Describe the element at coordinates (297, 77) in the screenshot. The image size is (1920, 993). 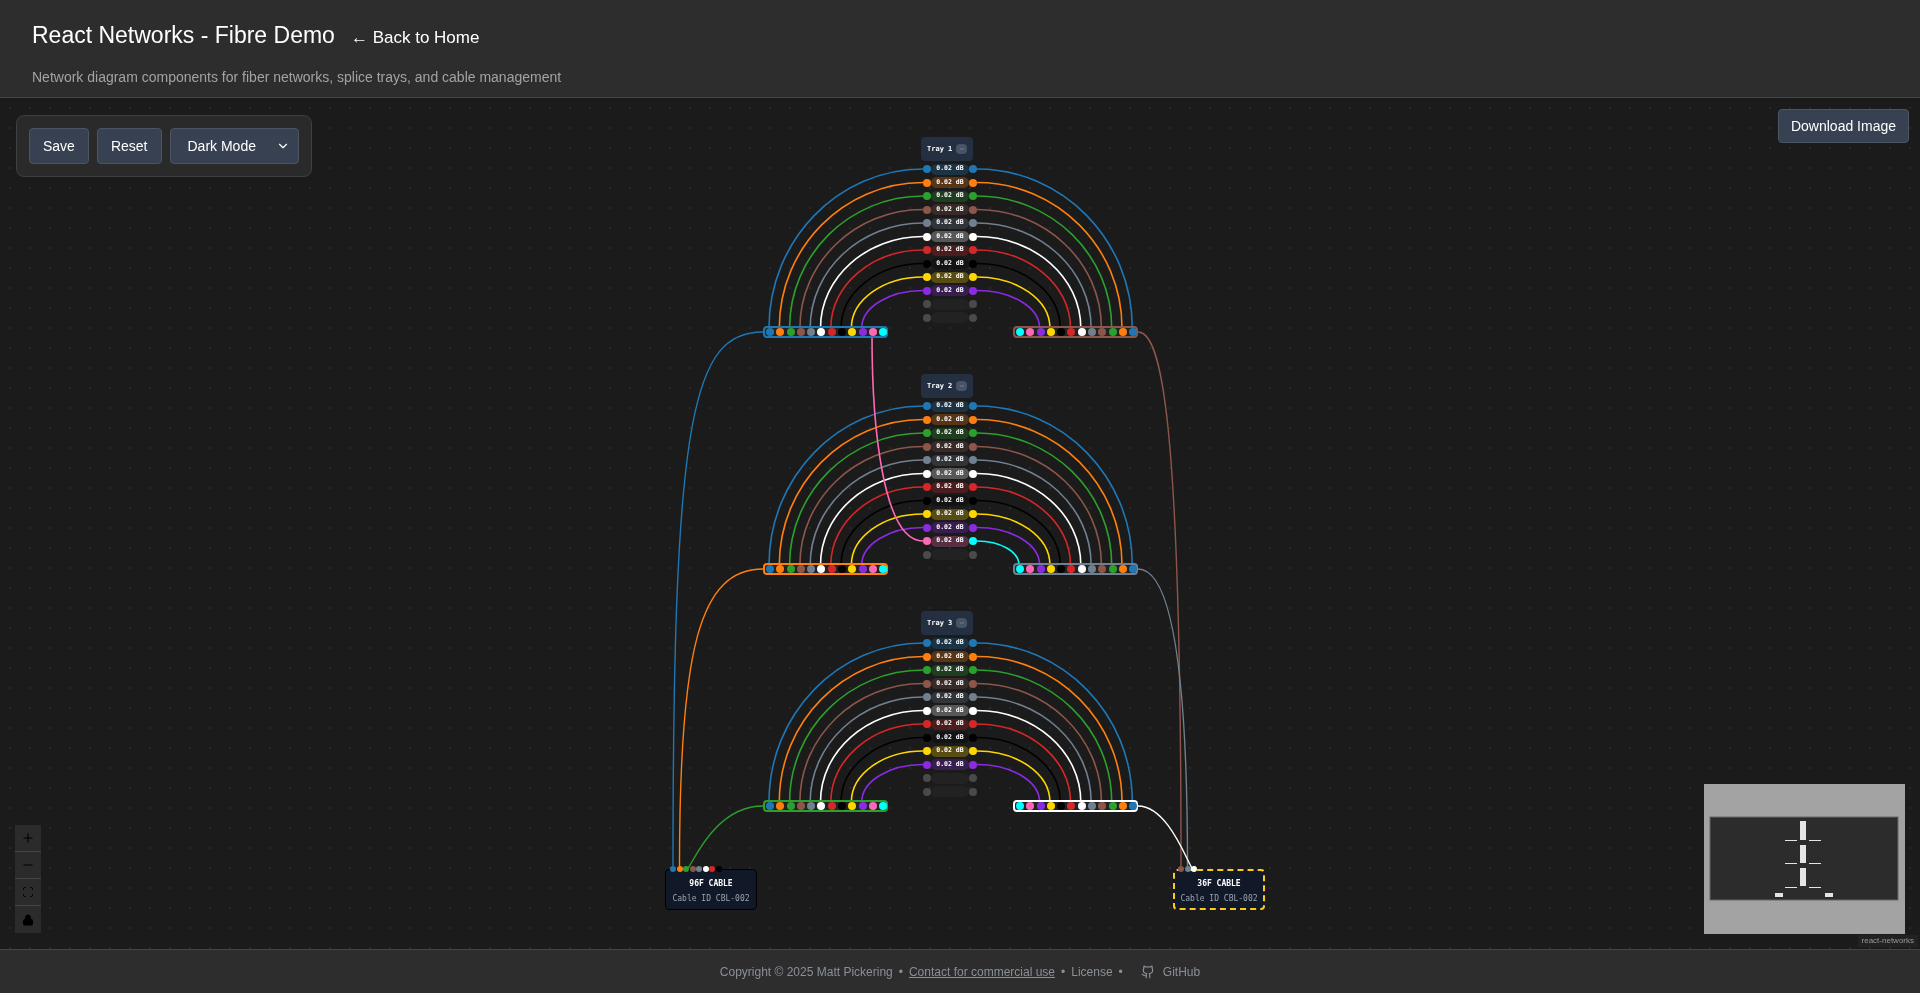
I see `page-subtitle: Network diagram components for fiber networks, splice trays, and cable management` at that location.